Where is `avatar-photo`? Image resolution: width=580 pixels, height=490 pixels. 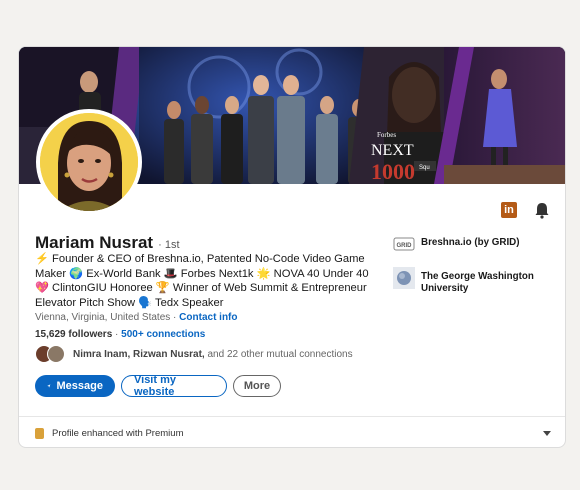
avatar-photo is located at coordinates (89, 162).